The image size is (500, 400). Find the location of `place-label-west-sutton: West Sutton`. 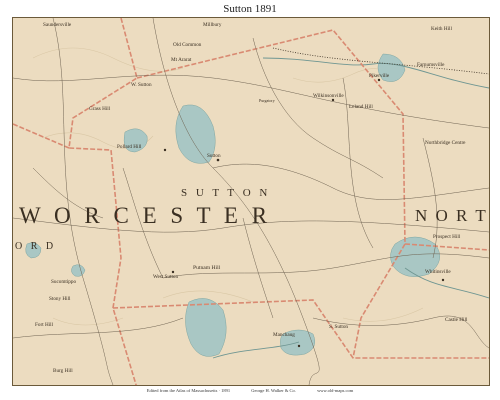

place-label-west-sutton: West Sutton is located at coordinates (165, 277).